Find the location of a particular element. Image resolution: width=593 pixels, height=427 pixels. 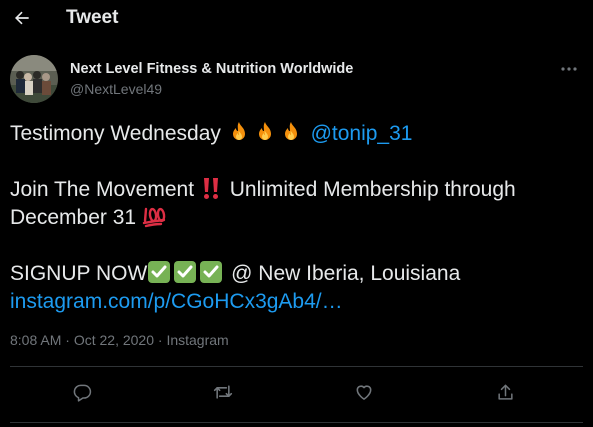

reply-button is located at coordinates (82, 392).